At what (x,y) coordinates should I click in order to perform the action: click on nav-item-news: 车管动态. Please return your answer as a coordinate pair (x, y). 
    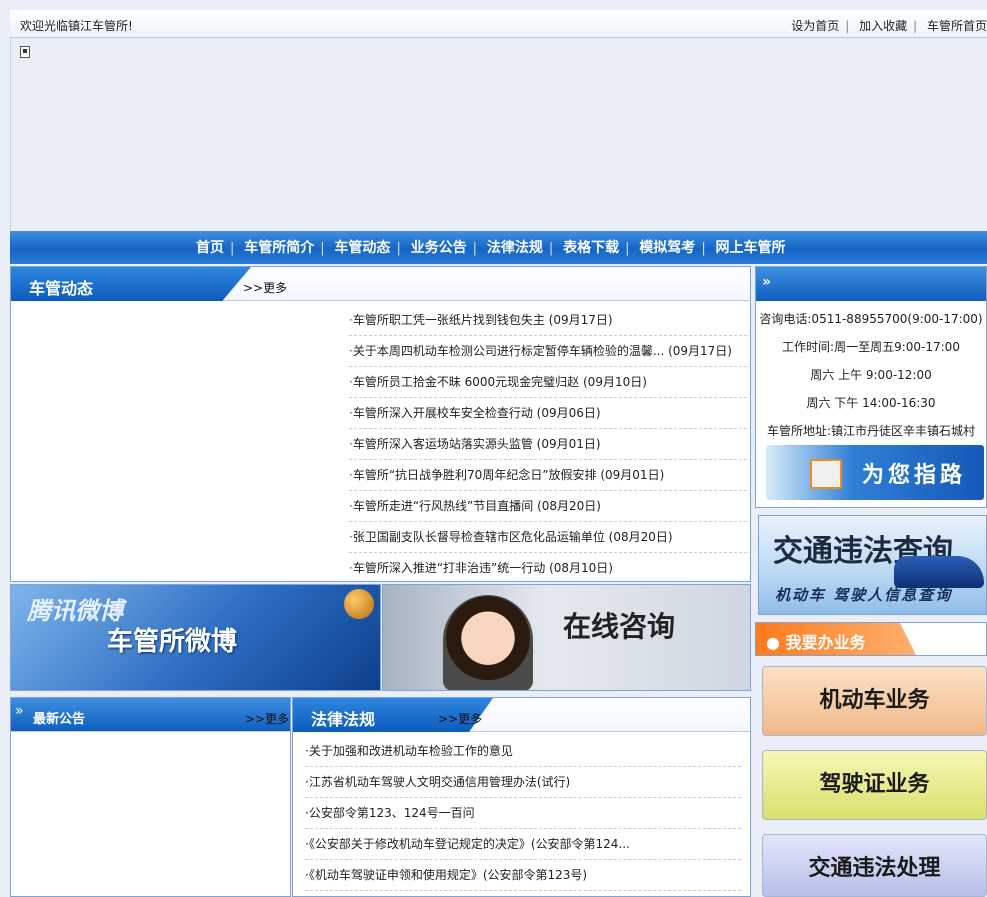
    Looking at the image, I should click on (362, 248).